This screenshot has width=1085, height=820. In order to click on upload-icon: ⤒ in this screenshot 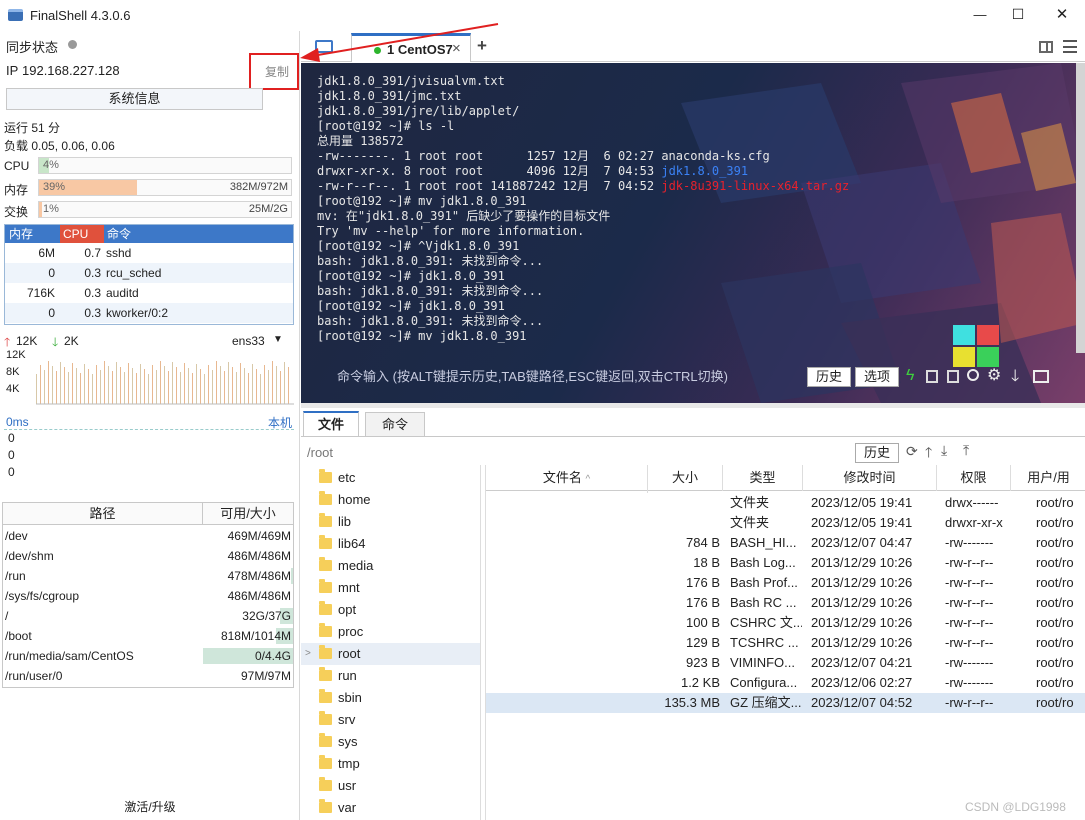, I will do `click(966, 450)`.